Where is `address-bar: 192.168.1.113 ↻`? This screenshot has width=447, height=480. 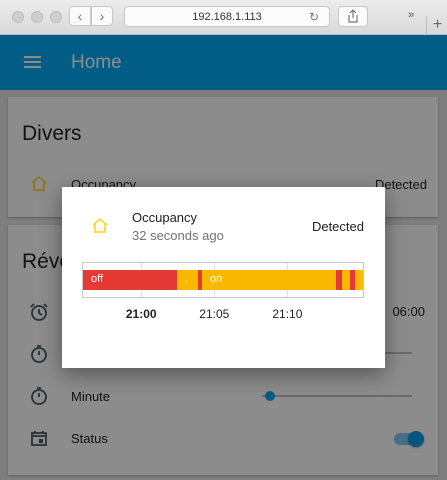 address-bar: 192.168.1.113 ↻ is located at coordinates (227, 16).